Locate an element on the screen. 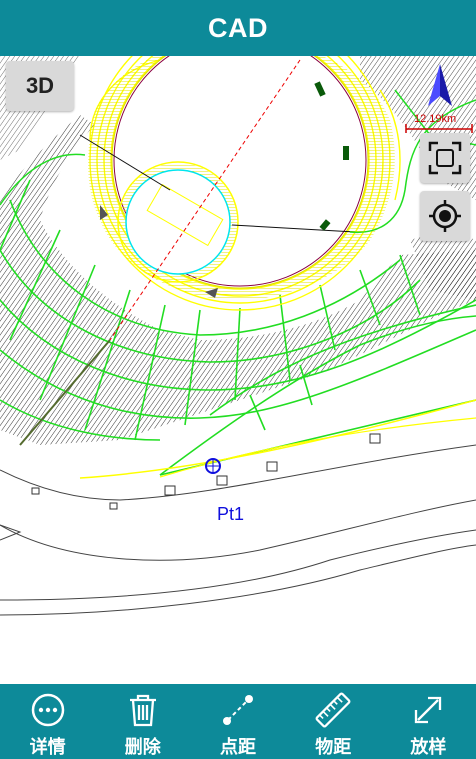  app-title: CAD is located at coordinates (238, 27).